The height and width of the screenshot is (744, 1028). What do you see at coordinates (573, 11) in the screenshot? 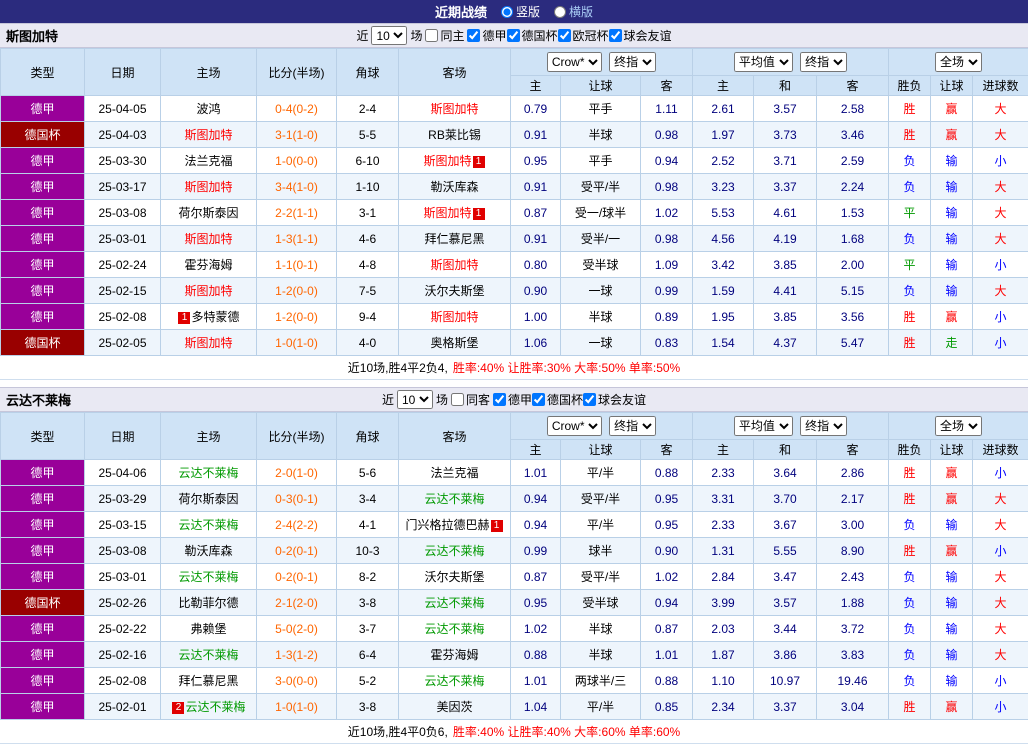
I see `layout-horizontal-option: 横版` at bounding box center [573, 11].